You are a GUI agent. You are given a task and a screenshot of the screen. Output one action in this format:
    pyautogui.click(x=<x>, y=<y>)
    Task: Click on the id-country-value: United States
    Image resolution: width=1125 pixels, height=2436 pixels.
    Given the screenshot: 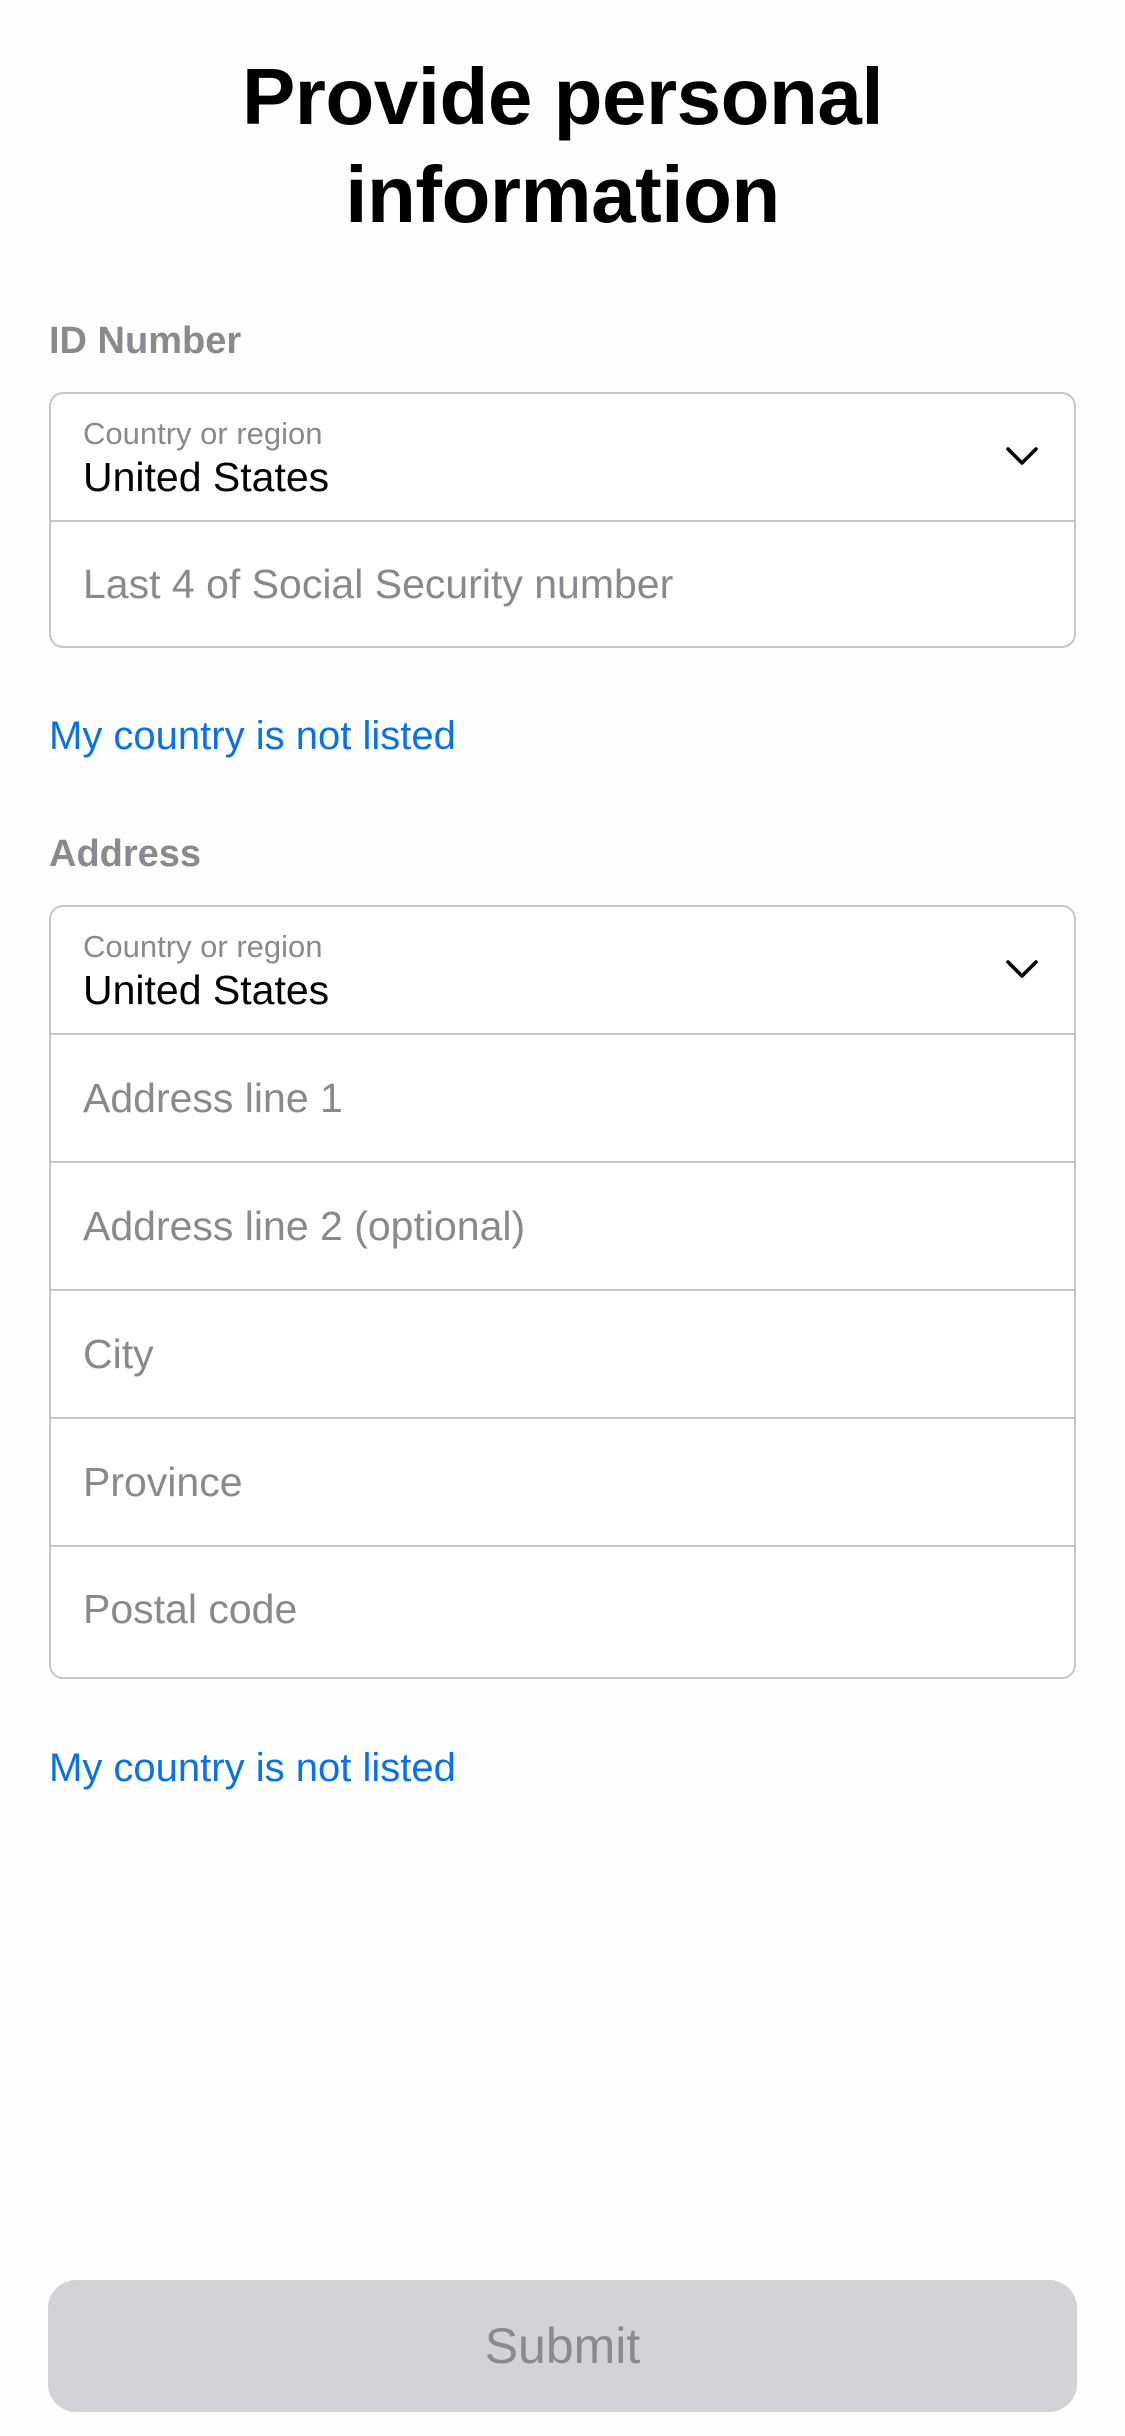 What is the action you would take?
    pyautogui.click(x=206, y=477)
    